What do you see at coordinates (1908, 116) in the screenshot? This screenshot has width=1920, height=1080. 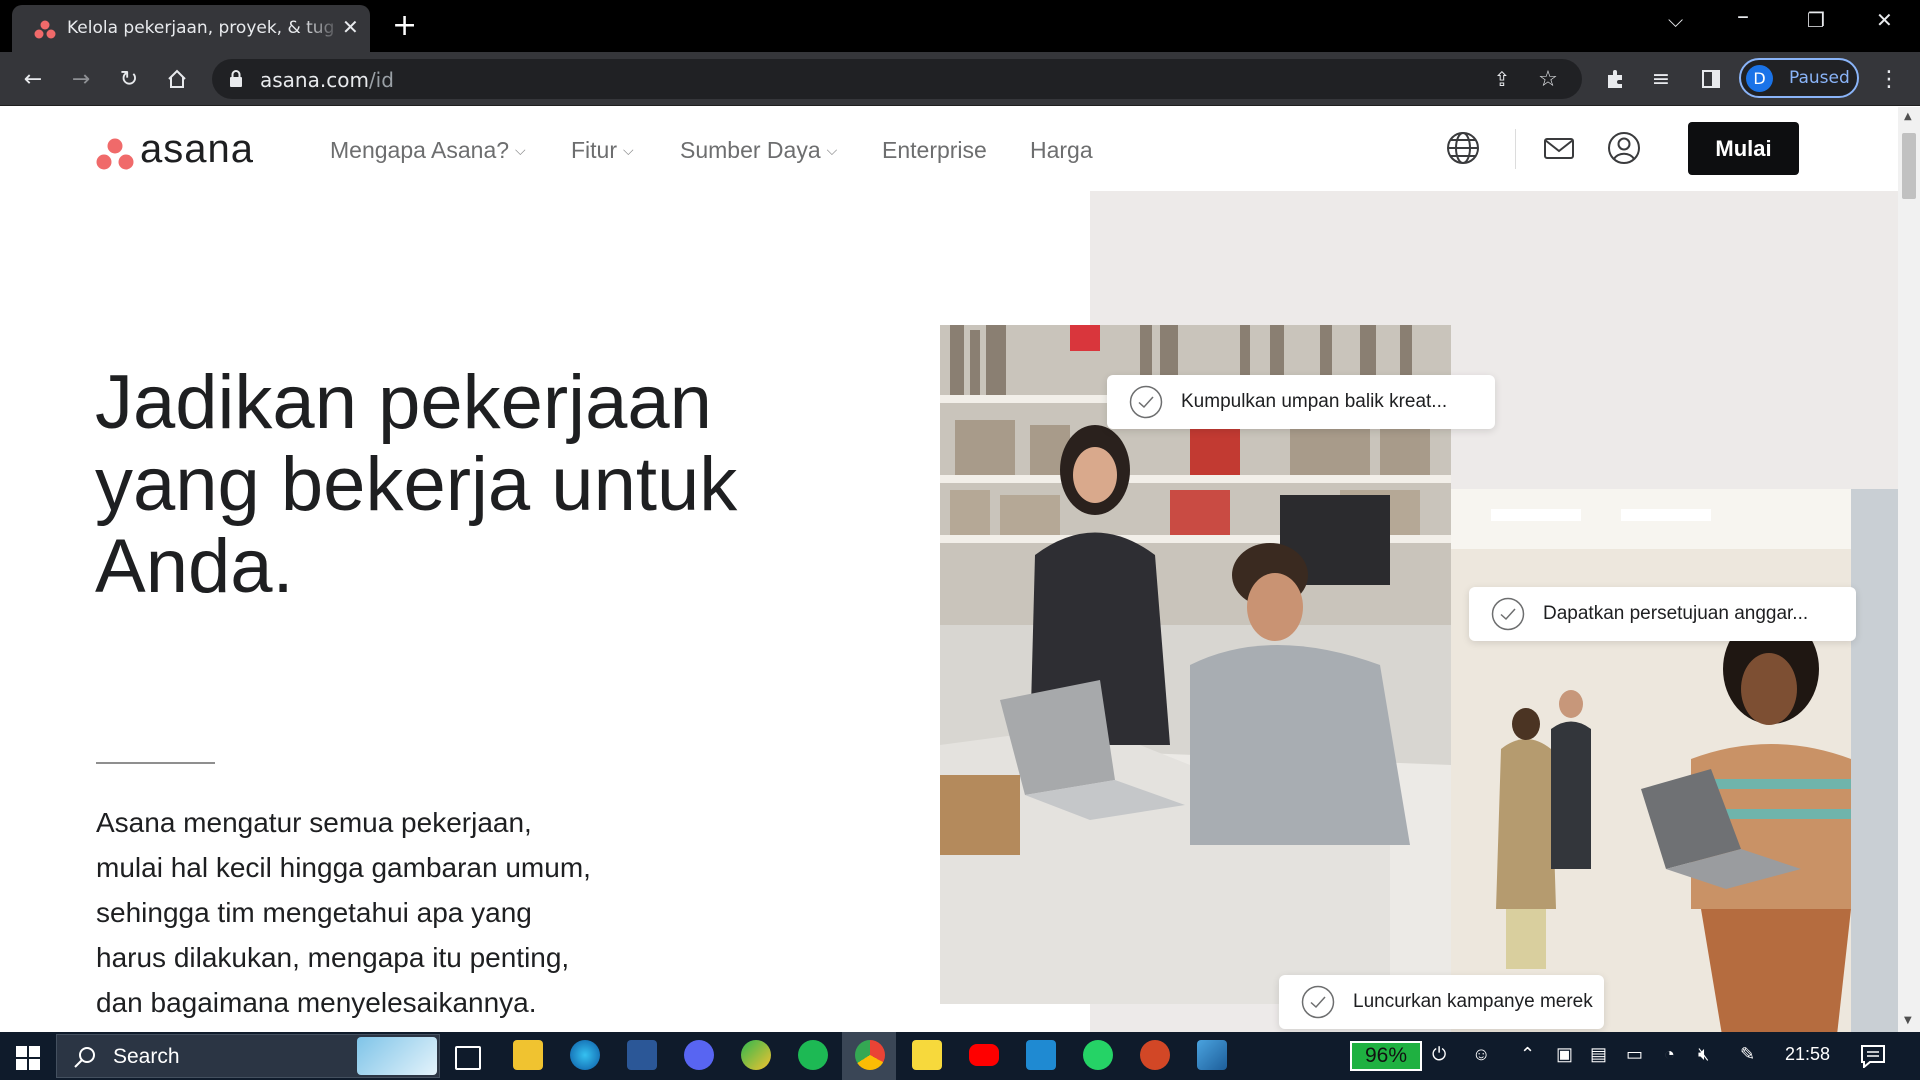 I see `scroll-up-icon: ▲` at bounding box center [1908, 116].